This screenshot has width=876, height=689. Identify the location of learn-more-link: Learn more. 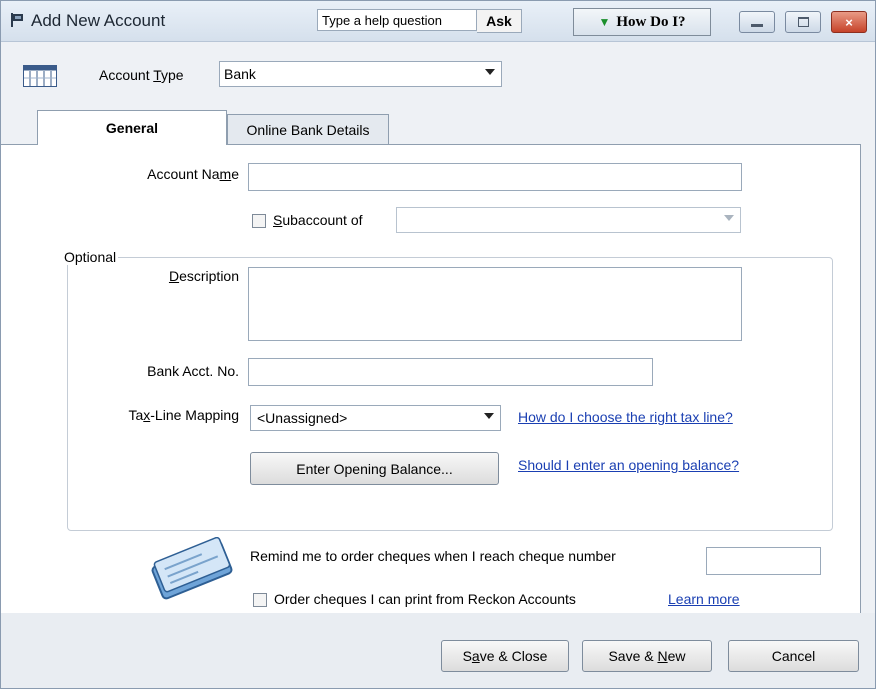
(704, 599).